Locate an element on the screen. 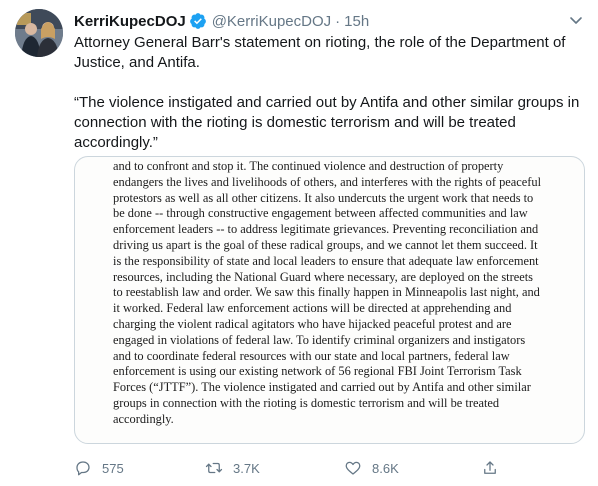 Image resolution: width=598 pixels, height=486 pixels. tweet-header: KerriKupecDOJ @KerriKupecDOJ · 15h is located at coordinates (314, 21).